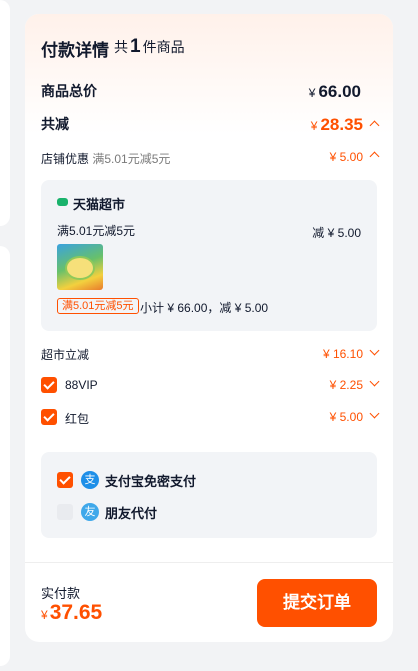 This screenshot has height=671, width=418. Describe the element at coordinates (77, 419) in the screenshot. I see `red-packet-label: 红包` at that location.